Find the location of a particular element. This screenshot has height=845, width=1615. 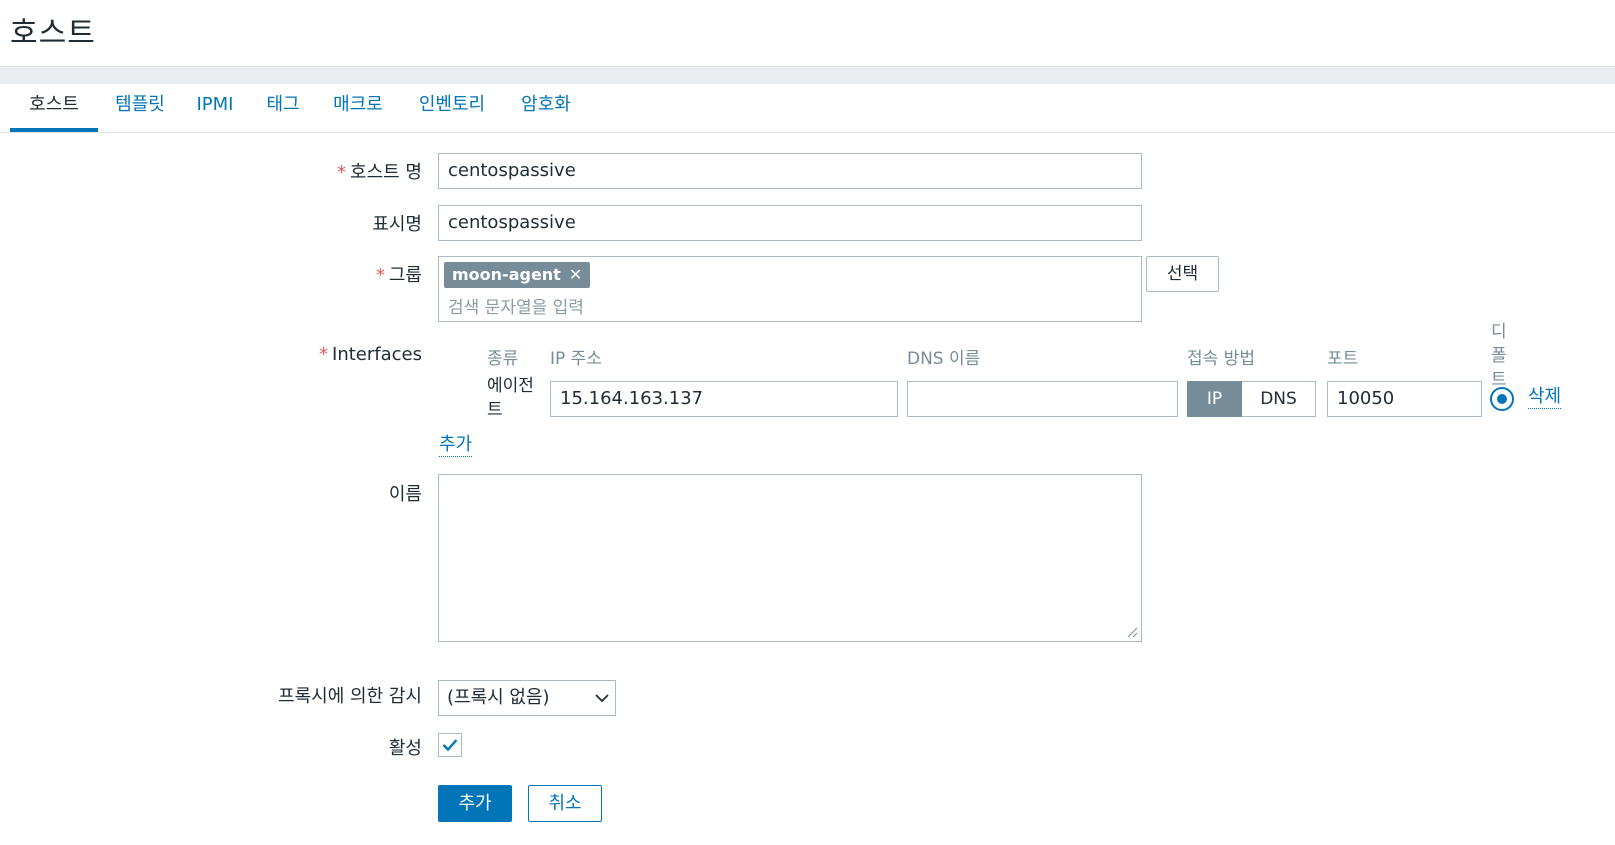

tab-templates: 템플릿 is located at coordinates (140, 112).